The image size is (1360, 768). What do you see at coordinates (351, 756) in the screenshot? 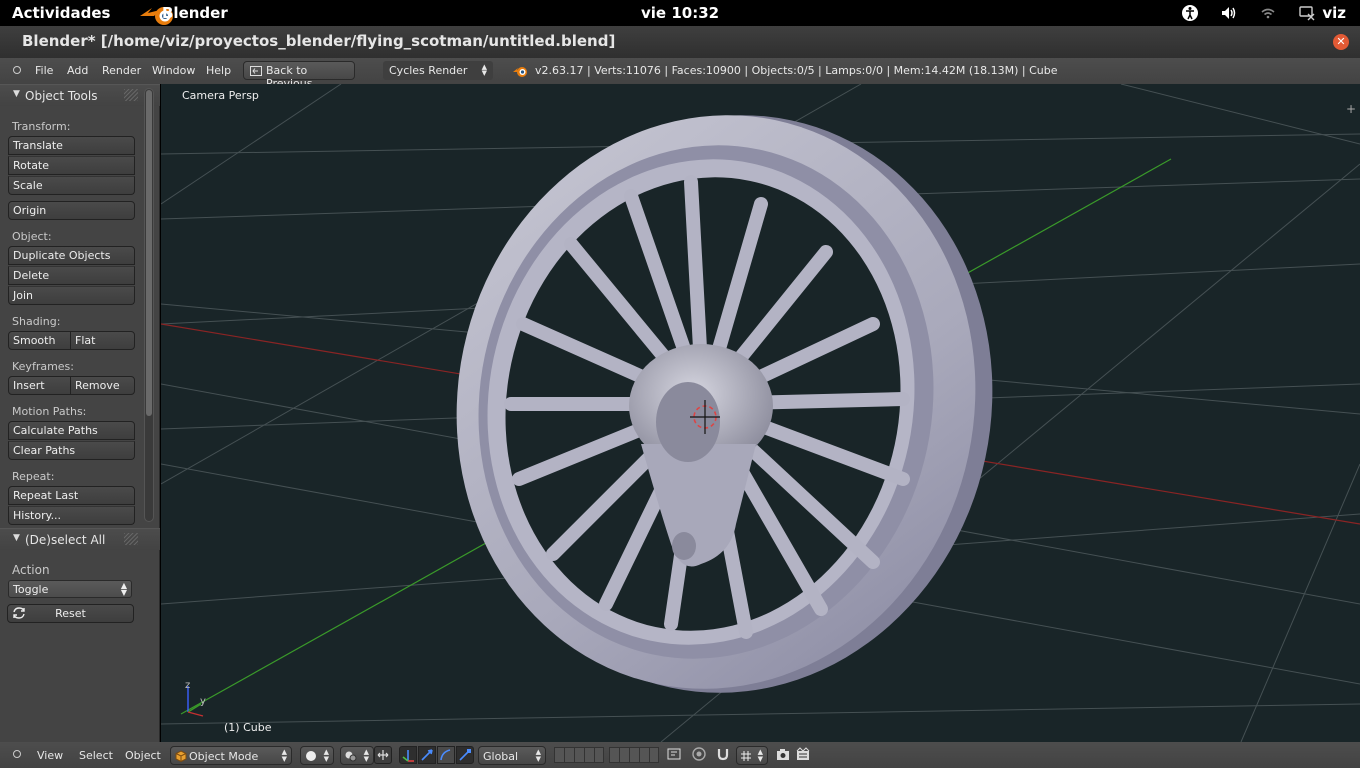
I see `pivot-icon` at bounding box center [351, 756].